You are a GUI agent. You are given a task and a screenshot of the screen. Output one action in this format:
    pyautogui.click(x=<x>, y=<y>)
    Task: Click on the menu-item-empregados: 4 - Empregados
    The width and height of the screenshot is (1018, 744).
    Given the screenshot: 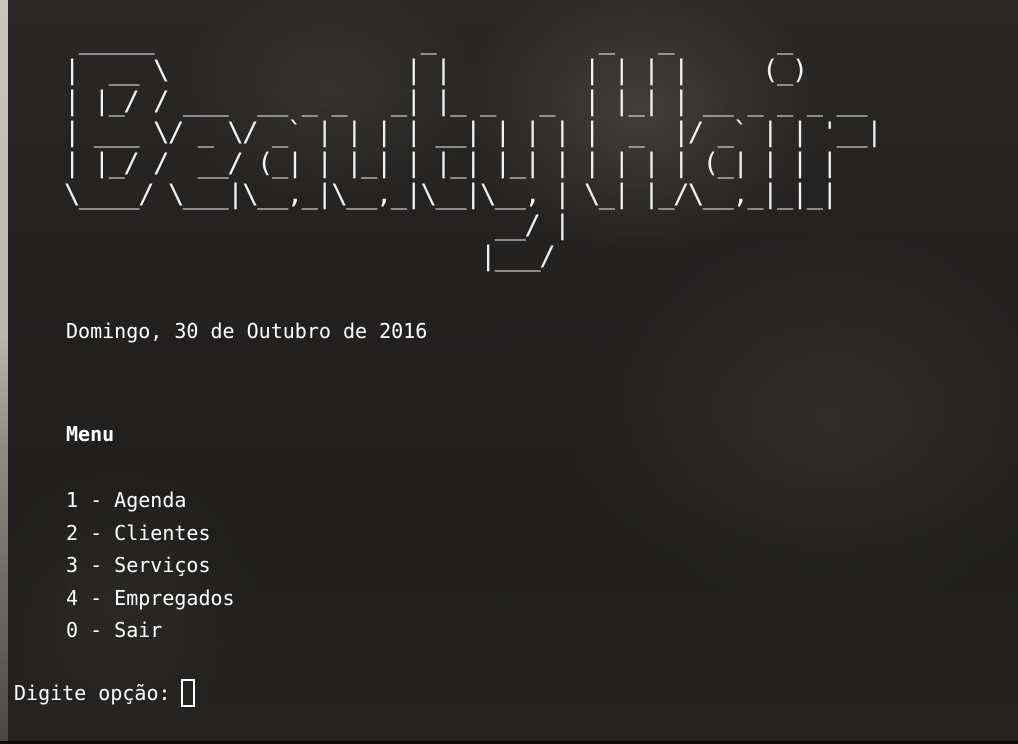 What is the action you would take?
    pyautogui.click(x=150, y=597)
    